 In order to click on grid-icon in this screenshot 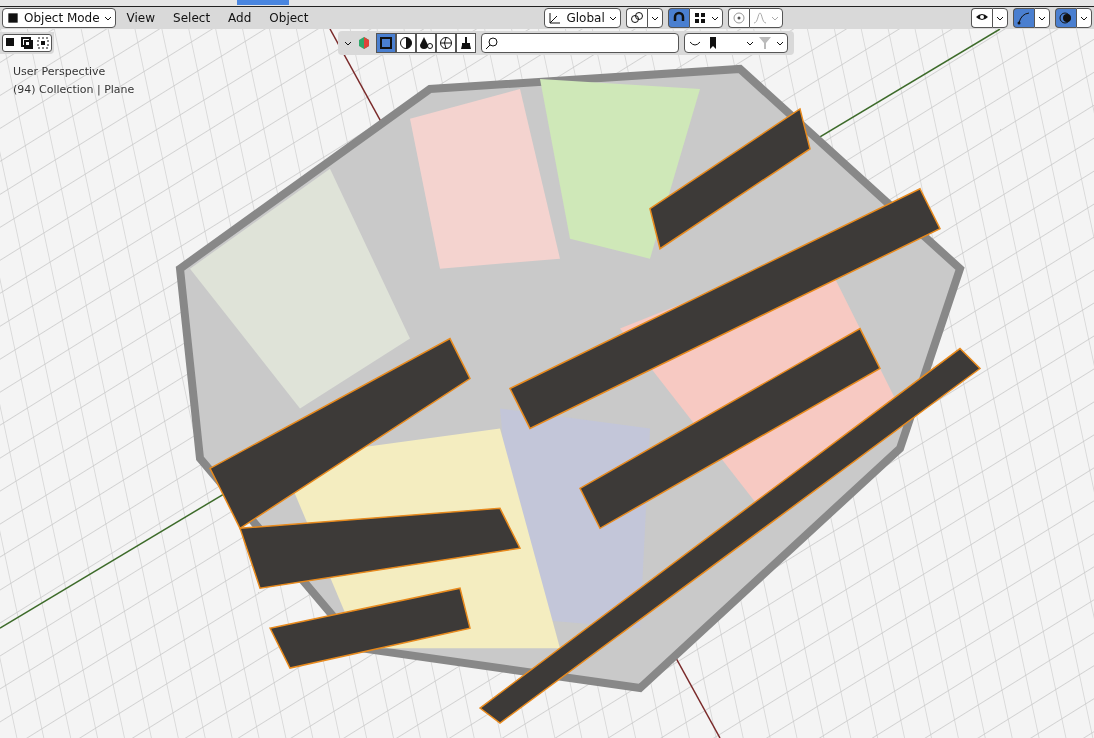, I will do `click(699, 18)`.